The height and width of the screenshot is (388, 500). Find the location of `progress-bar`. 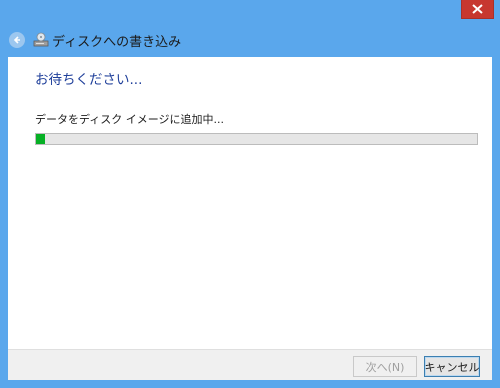

progress-bar is located at coordinates (256, 139).